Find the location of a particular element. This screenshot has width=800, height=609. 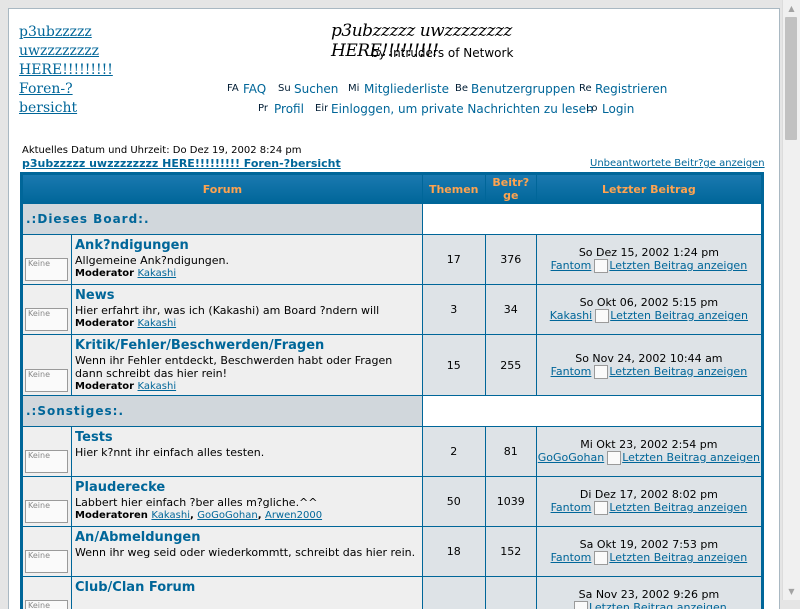

forum-topics-count: 17 is located at coordinates (453, 259).